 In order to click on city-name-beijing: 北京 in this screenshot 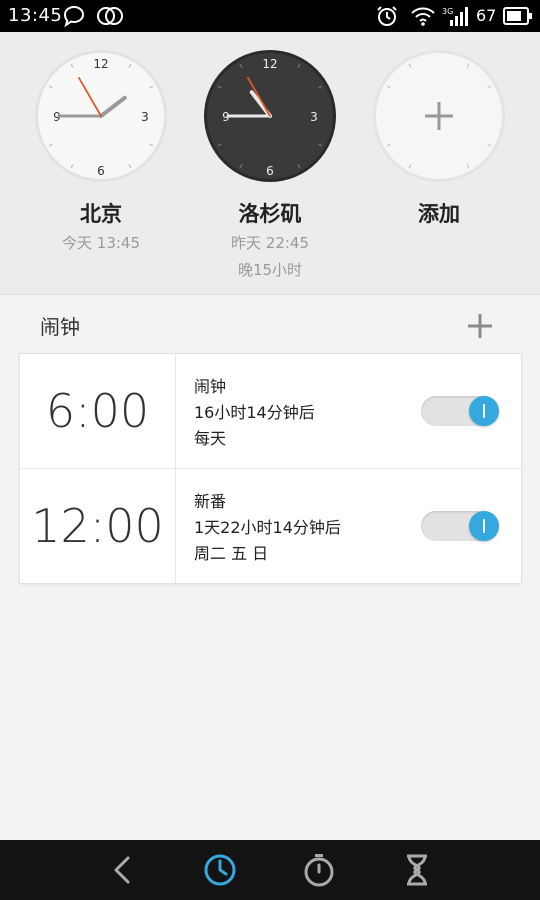, I will do `click(101, 214)`.